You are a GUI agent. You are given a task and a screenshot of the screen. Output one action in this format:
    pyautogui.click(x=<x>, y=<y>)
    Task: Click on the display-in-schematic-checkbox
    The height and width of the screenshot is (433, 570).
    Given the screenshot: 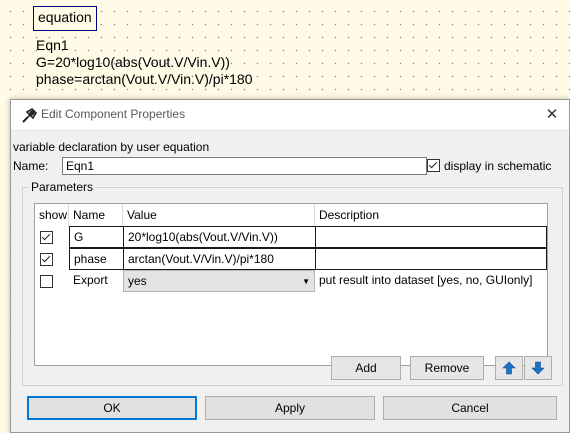 What is the action you would take?
    pyautogui.click(x=433, y=165)
    